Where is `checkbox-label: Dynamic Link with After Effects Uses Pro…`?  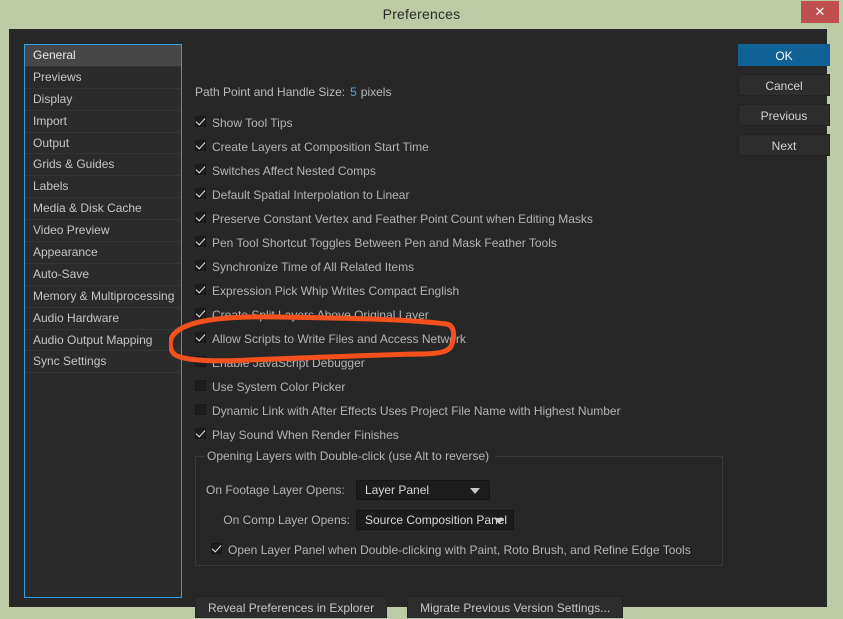
checkbox-label: Dynamic Link with After Effects Uses Pro… is located at coordinates (416, 410).